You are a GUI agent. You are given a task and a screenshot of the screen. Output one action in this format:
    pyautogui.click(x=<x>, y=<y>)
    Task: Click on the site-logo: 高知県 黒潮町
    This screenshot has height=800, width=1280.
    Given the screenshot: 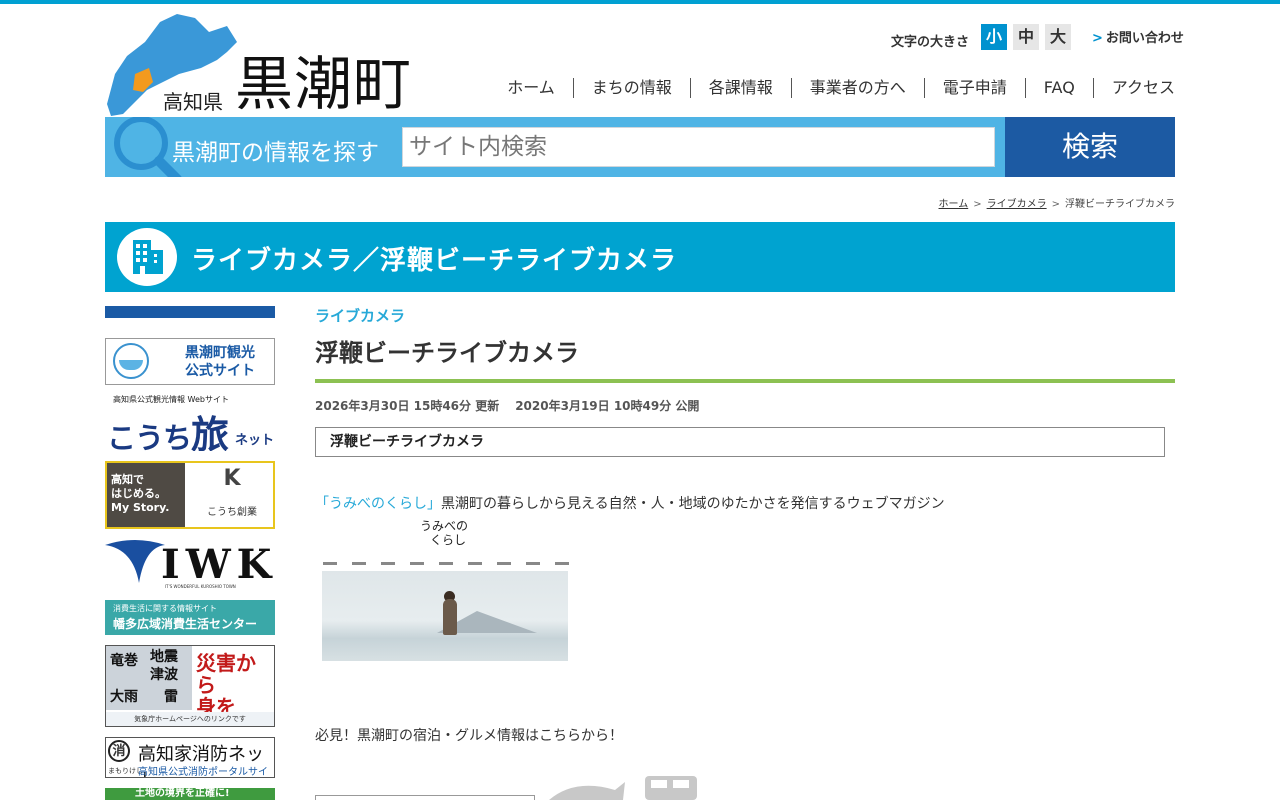 What is the action you would take?
    pyautogui.click(x=260, y=65)
    